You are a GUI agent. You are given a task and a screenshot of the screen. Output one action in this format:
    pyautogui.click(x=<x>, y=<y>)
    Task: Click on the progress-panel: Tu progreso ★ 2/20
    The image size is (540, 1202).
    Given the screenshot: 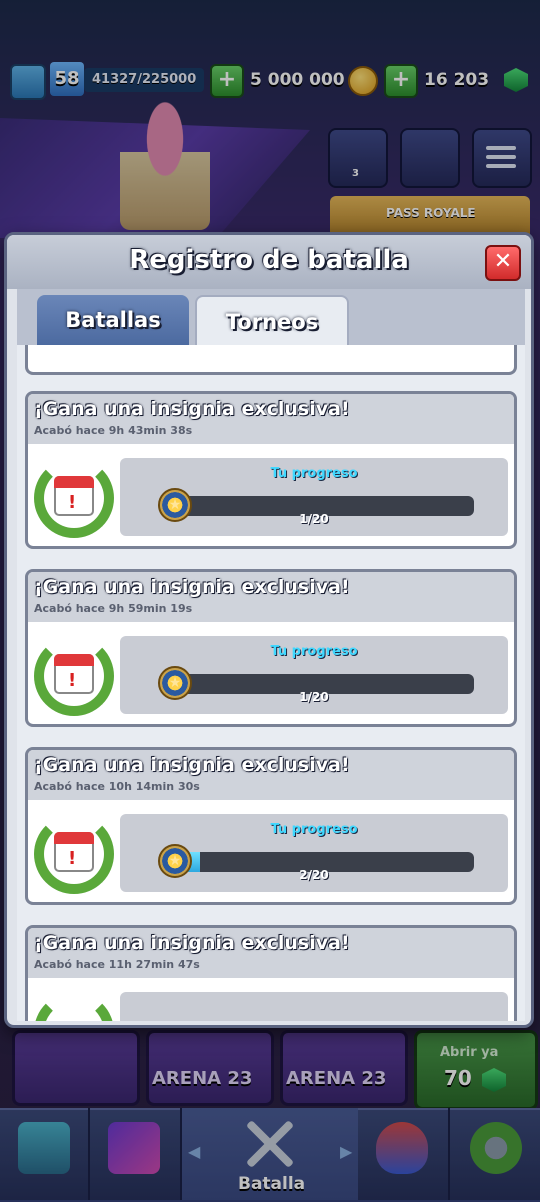 What is the action you would take?
    pyautogui.click(x=314, y=853)
    